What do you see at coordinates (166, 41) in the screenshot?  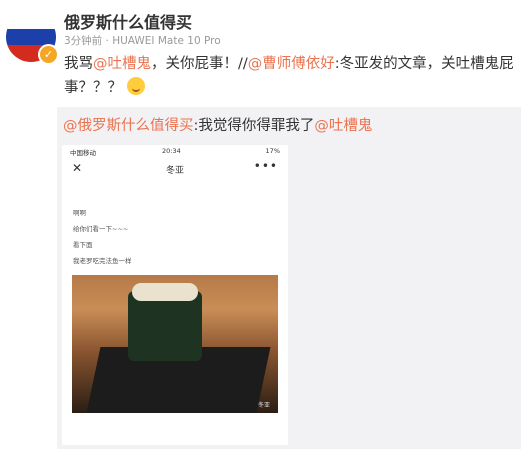 I see `post-device: HUAWEI Mate 10 Pro` at bounding box center [166, 41].